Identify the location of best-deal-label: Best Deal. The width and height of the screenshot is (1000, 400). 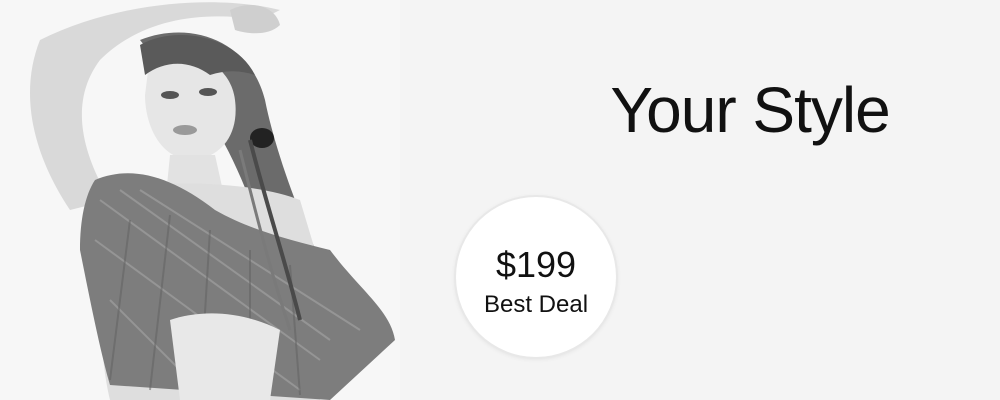
(536, 304).